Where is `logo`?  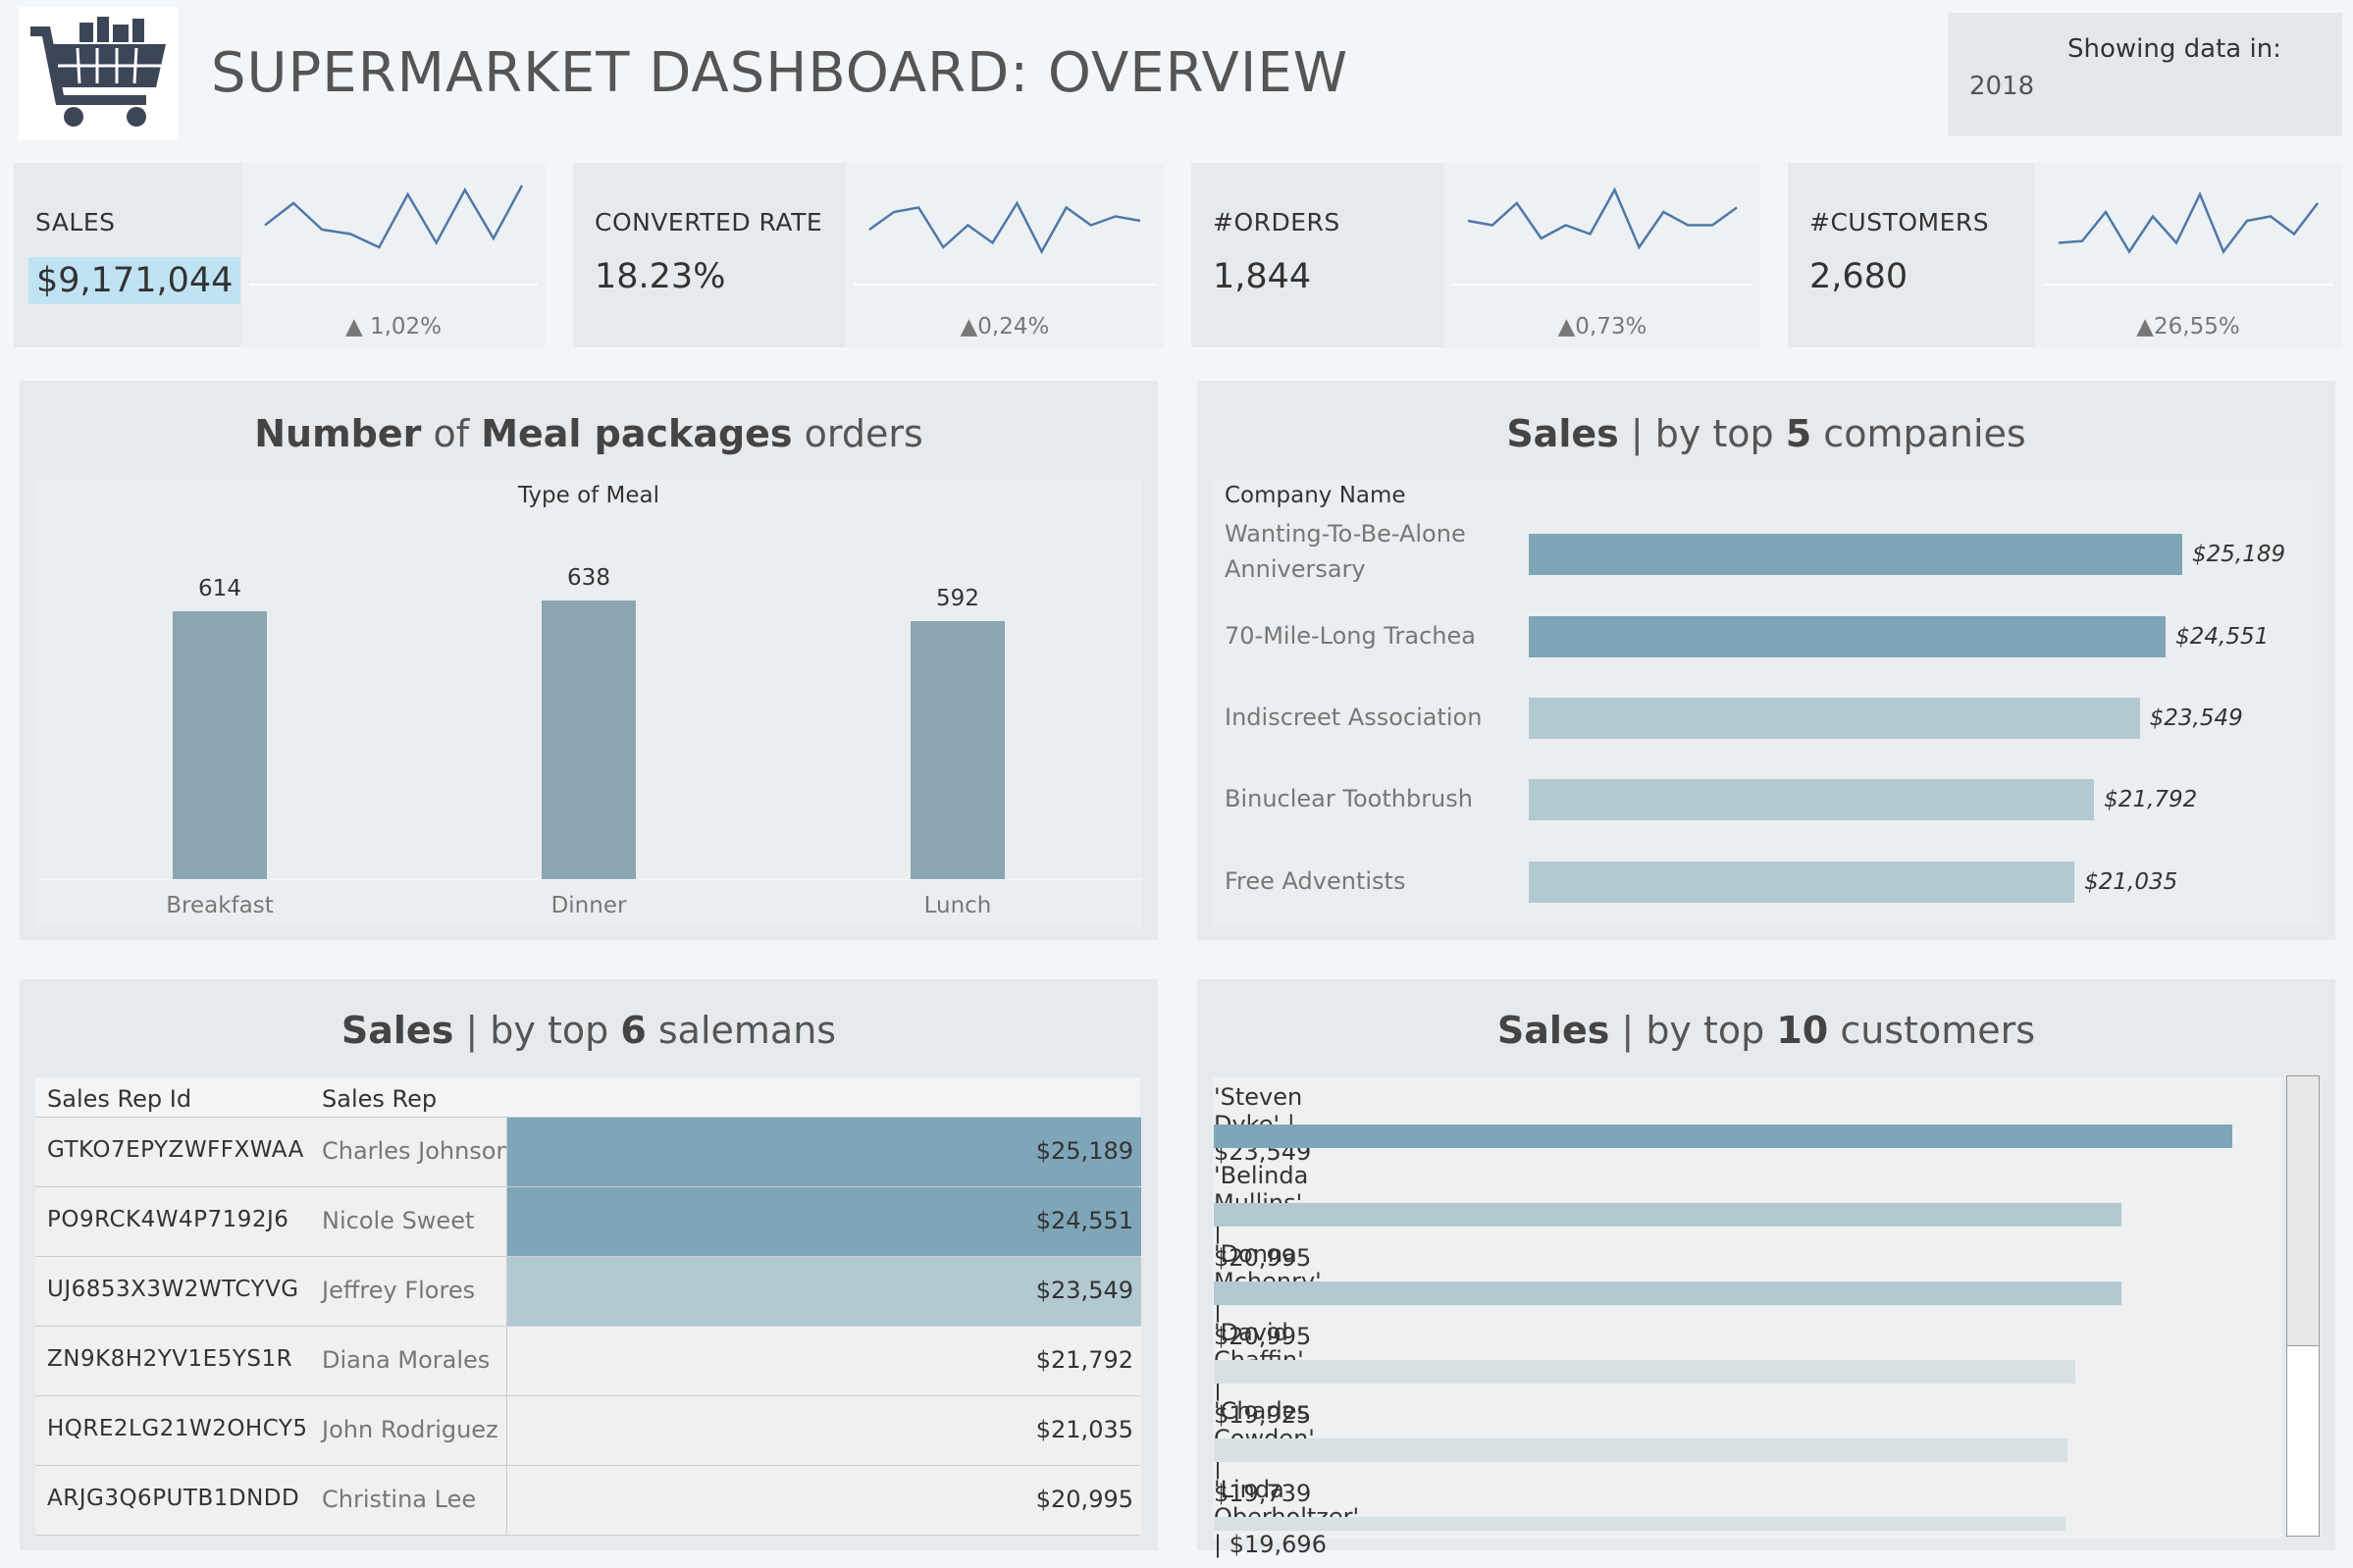 logo is located at coordinates (99, 73).